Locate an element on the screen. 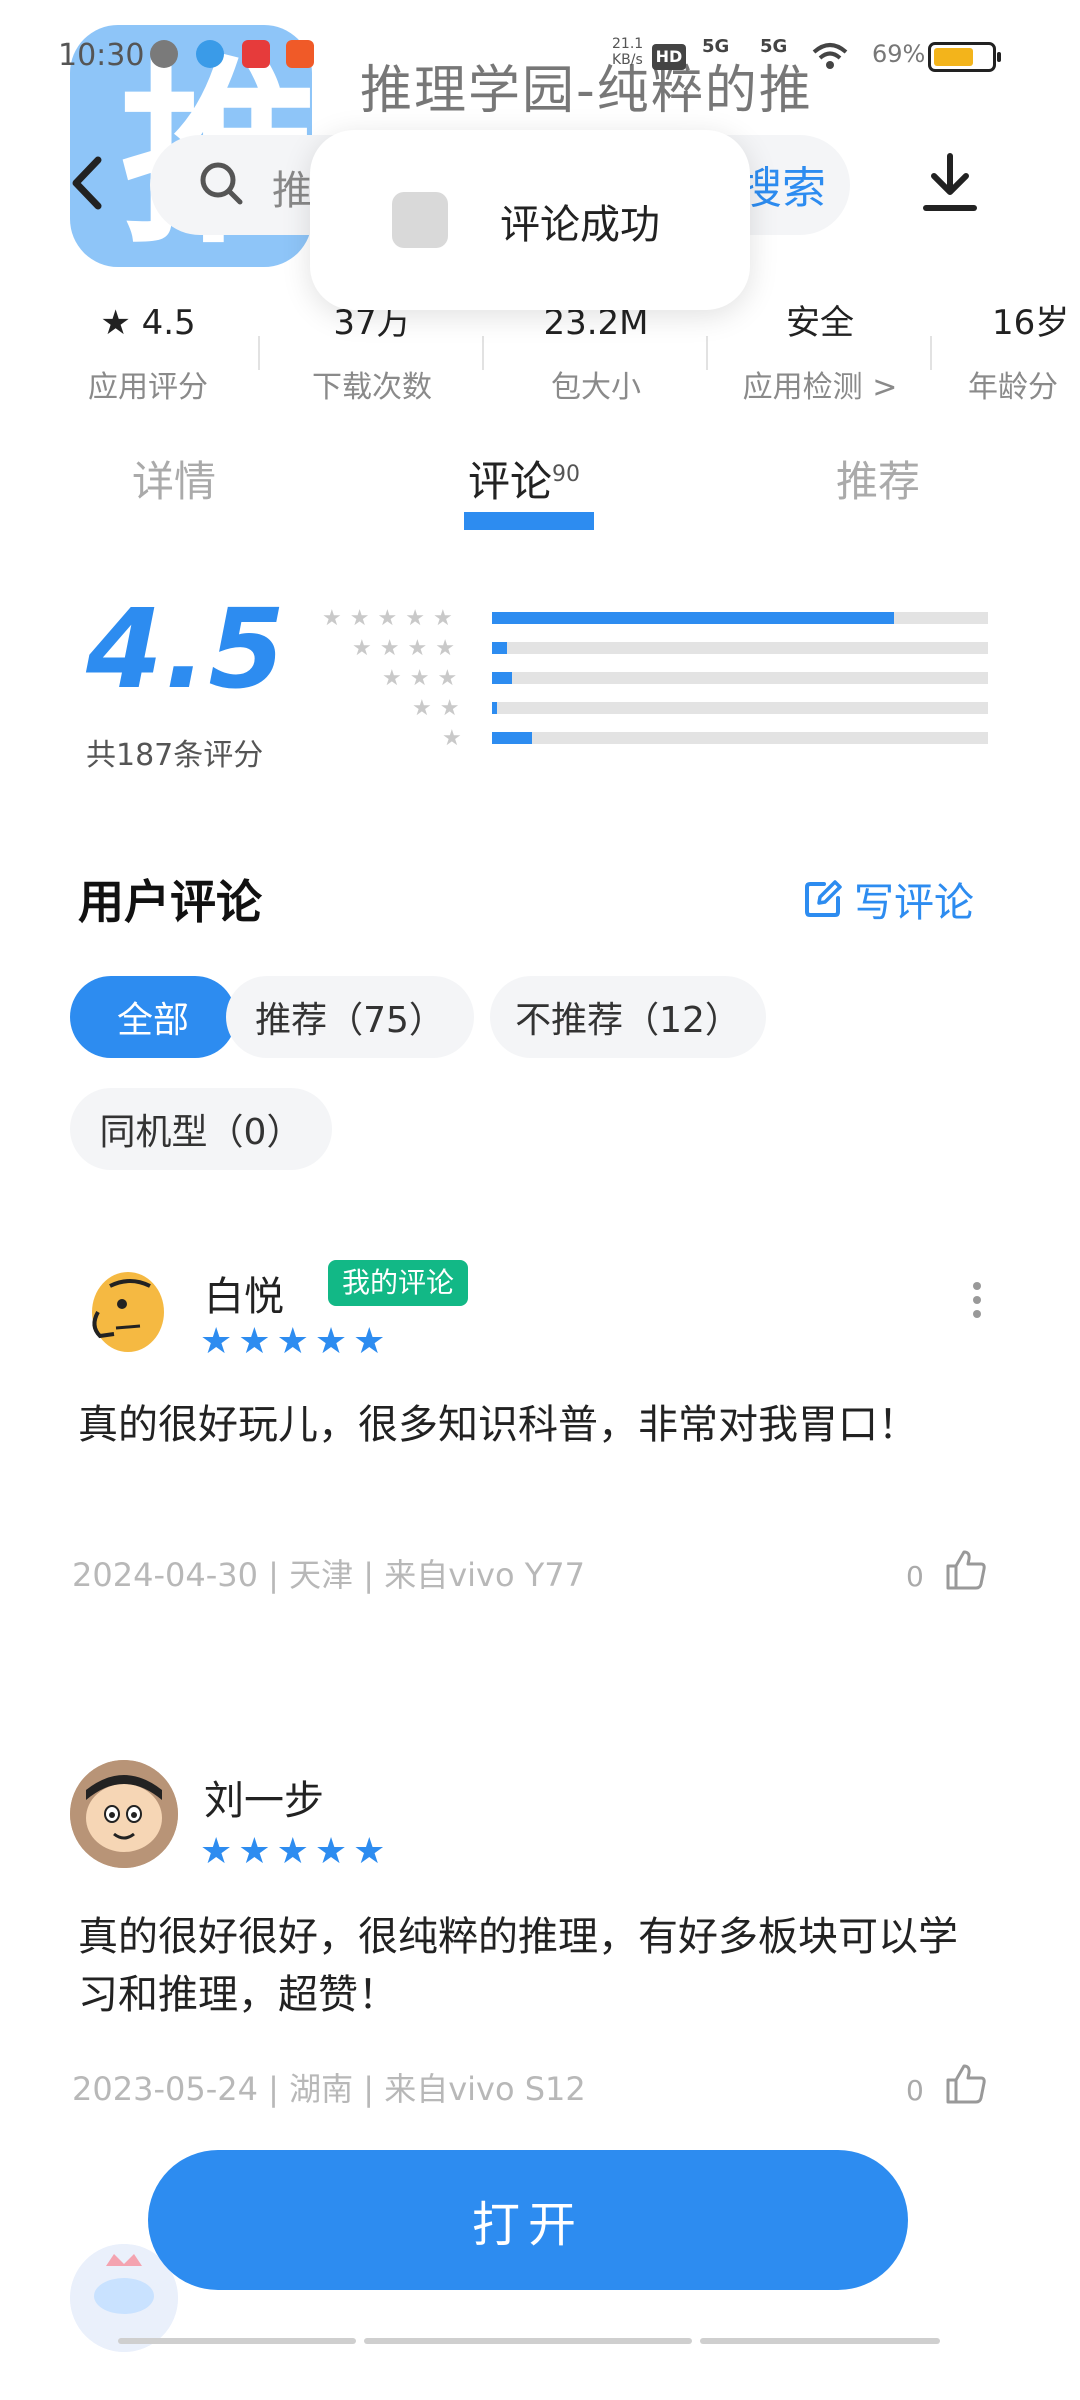 Image resolution: width=1080 pixels, height=2400 pixels. edit-icon is located at coordinates (823, 898).